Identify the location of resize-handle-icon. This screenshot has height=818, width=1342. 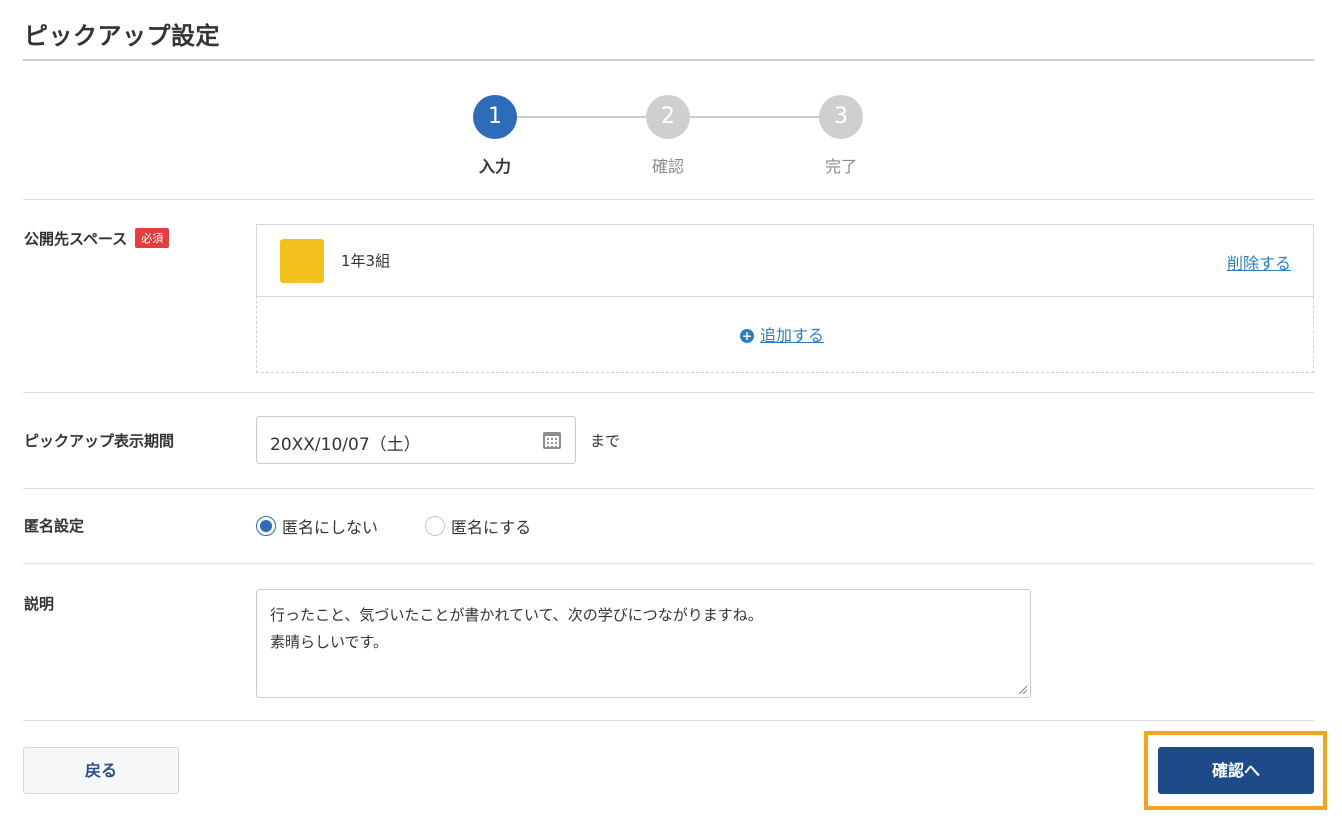
(1023, 690).